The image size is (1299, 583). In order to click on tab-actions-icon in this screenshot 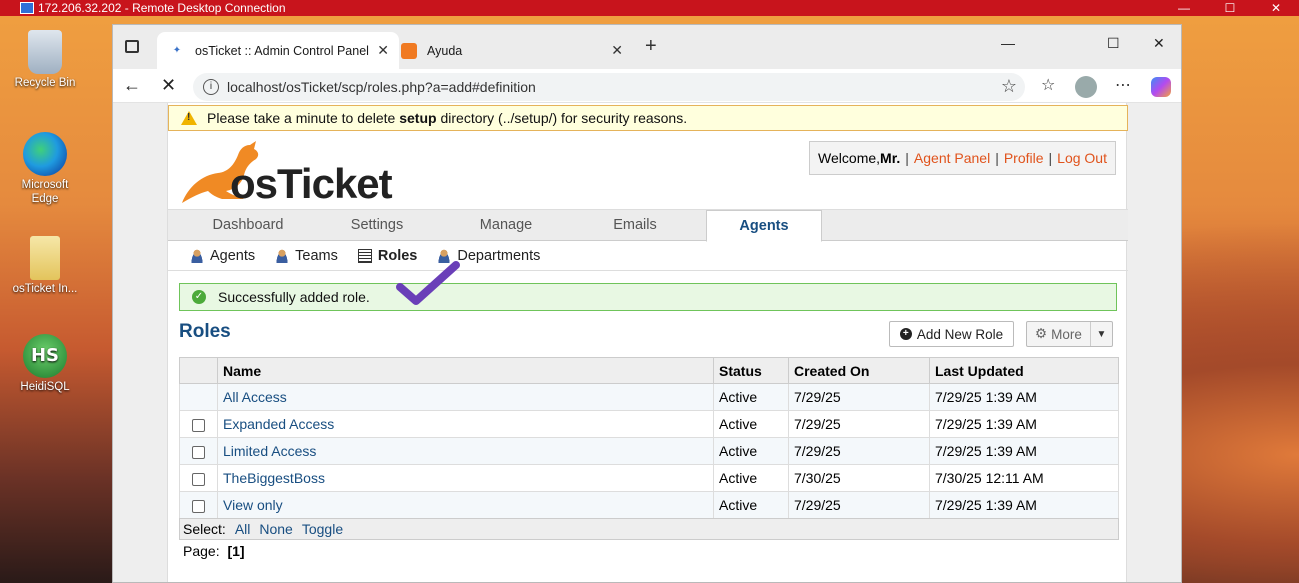, I will do `click(132, 46)`.